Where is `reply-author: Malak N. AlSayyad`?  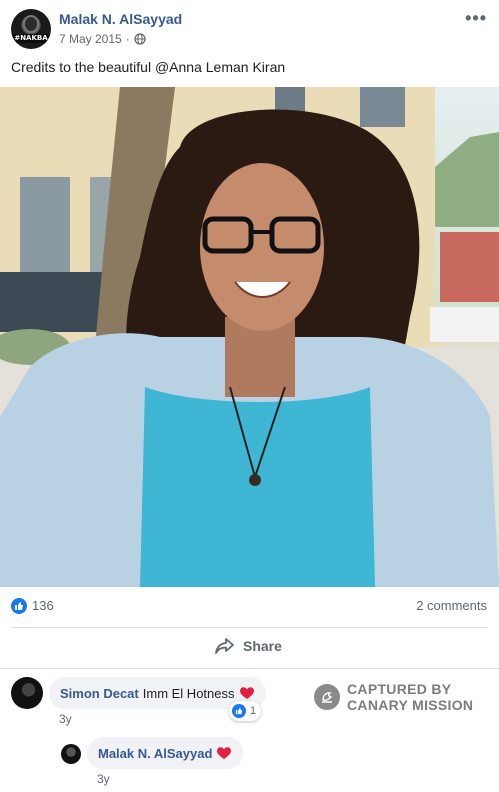 reply-author: Malak N. AlSayyad is located at coordinates (155, 753).